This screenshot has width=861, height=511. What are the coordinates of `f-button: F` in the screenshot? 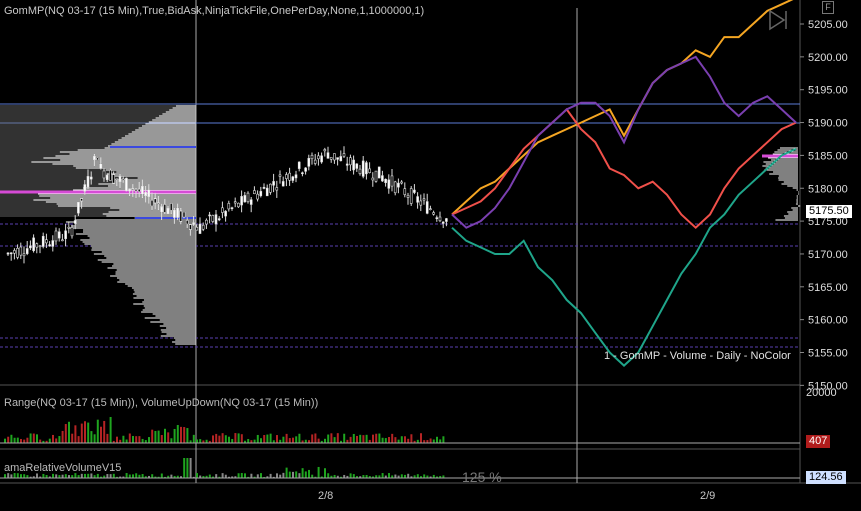 It's located at (828, 7).